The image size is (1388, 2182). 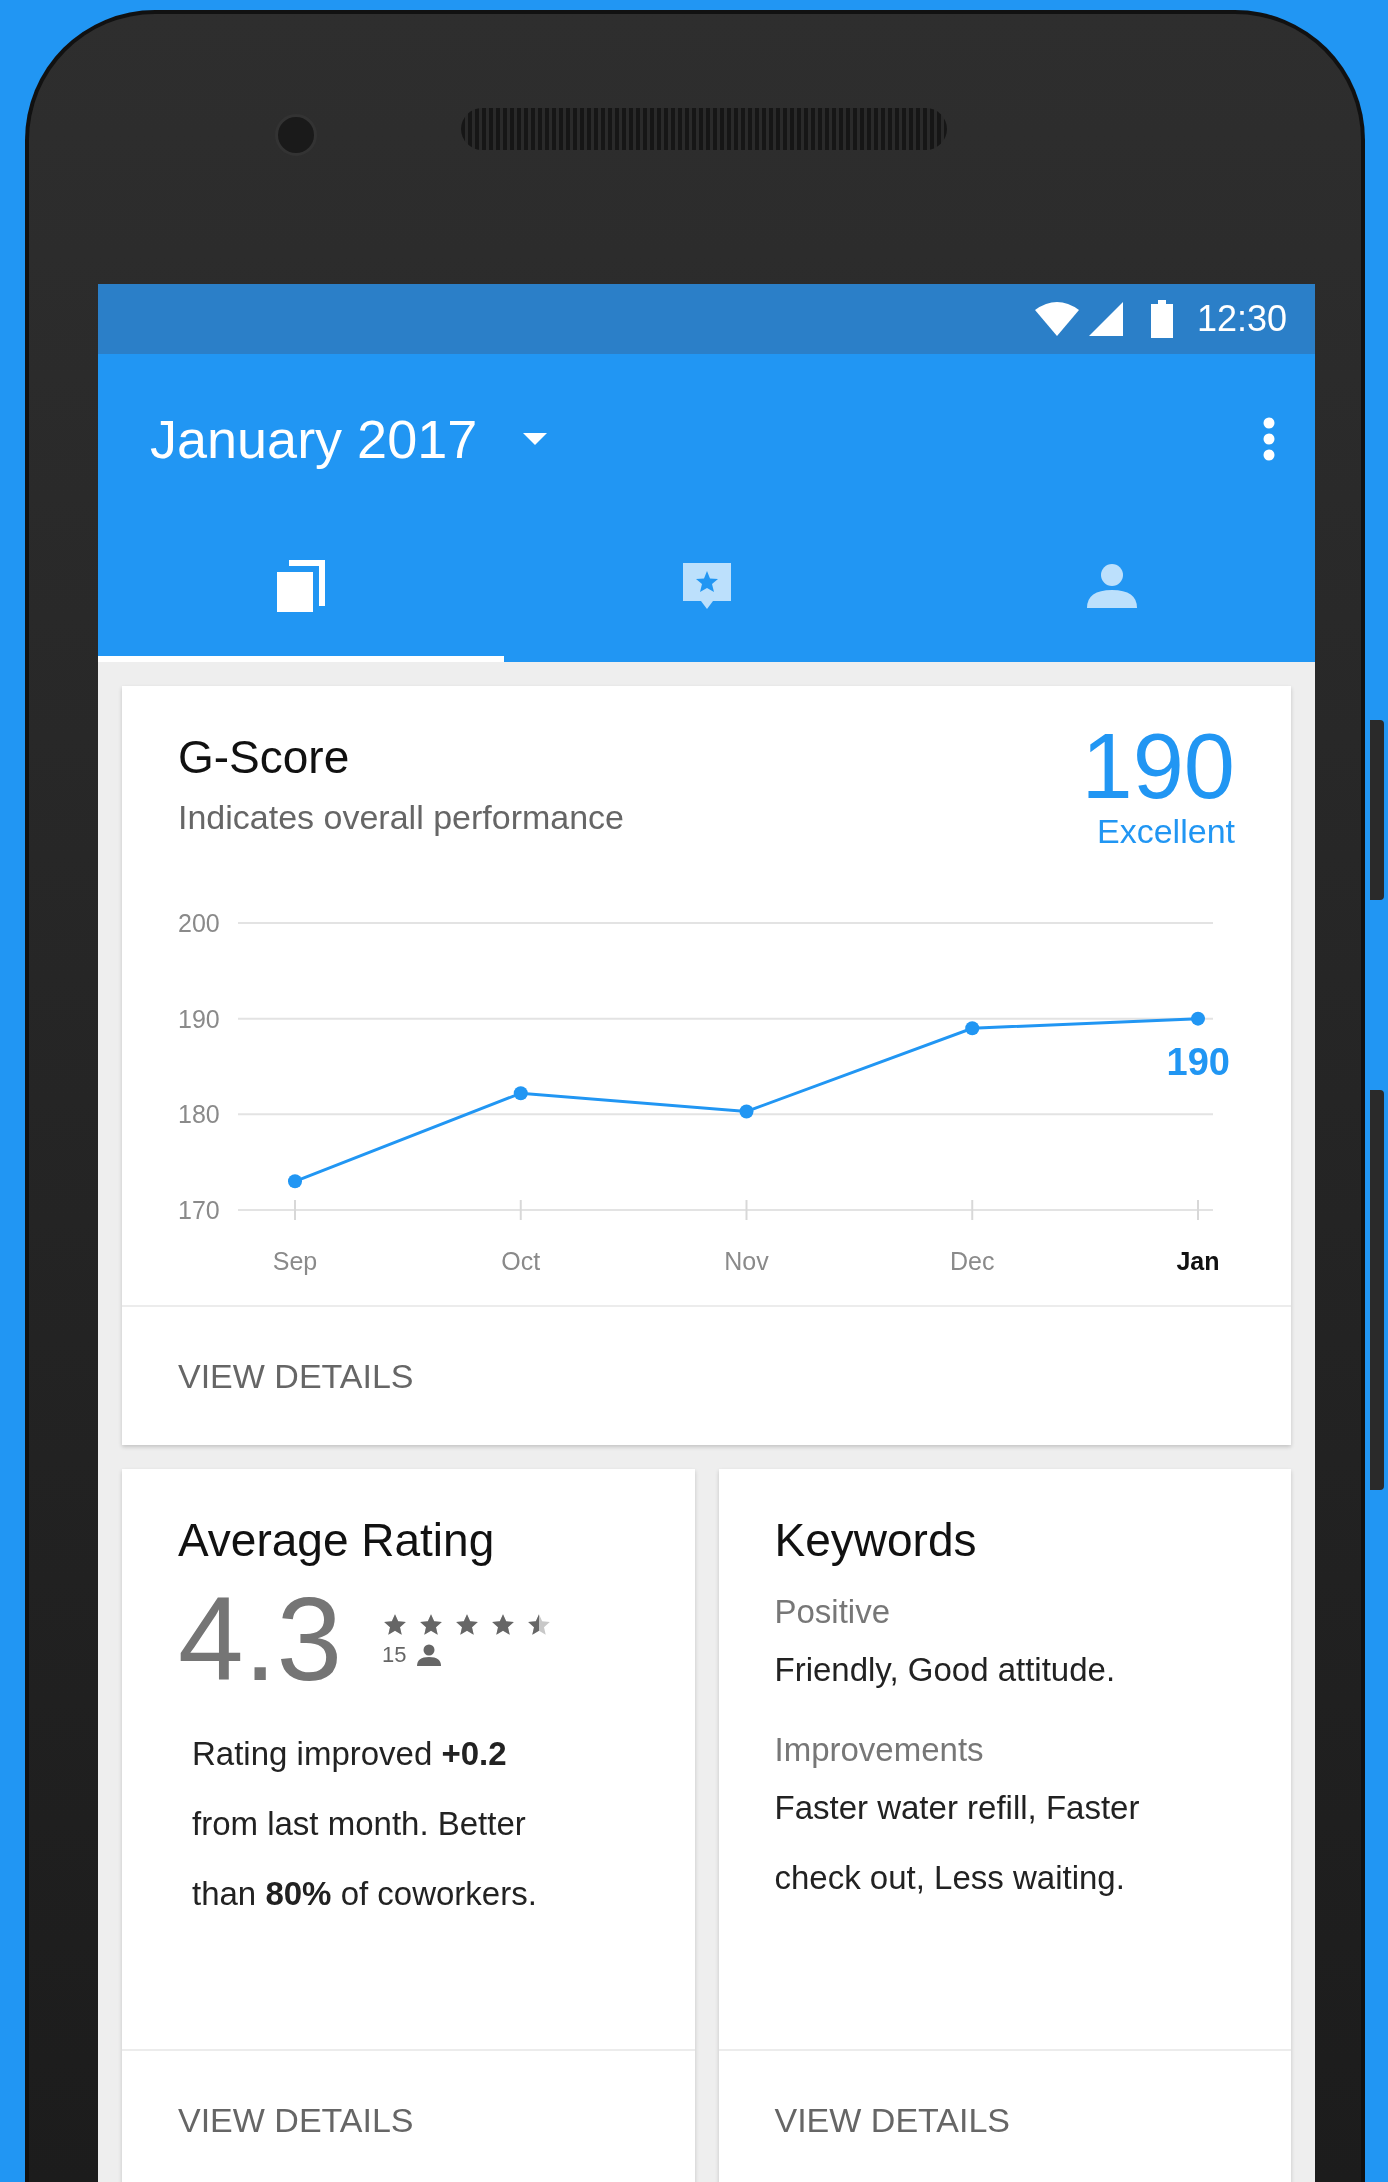 I want to click on card-subtitle: Indicates overall performance, so click(x=401, y=817).